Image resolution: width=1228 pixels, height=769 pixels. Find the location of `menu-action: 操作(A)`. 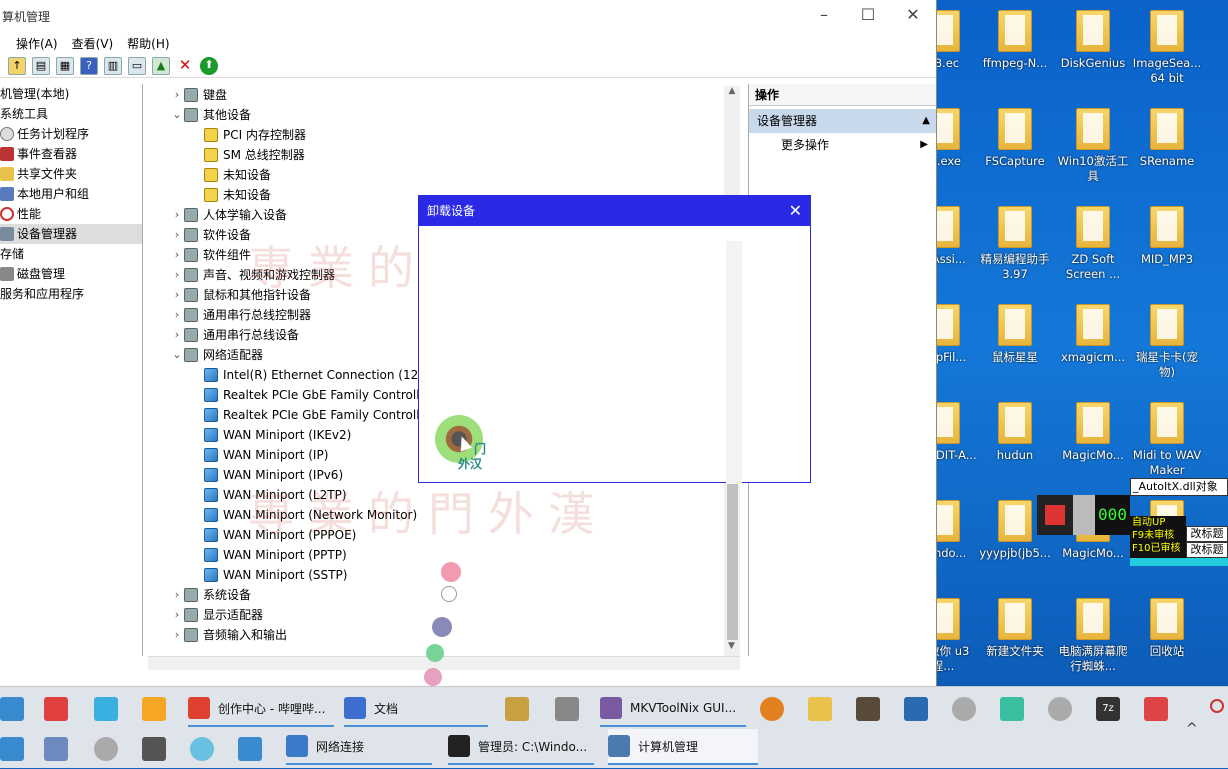

menu-action: 操作(A) is located at coordinates (37, 43).